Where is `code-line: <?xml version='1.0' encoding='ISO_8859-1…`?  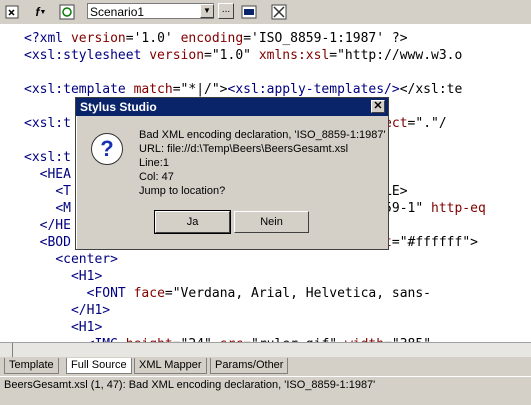
code-line: <?xml version='1.0' encoding='ISO_8859-1… is located at coordinates (216, 38).